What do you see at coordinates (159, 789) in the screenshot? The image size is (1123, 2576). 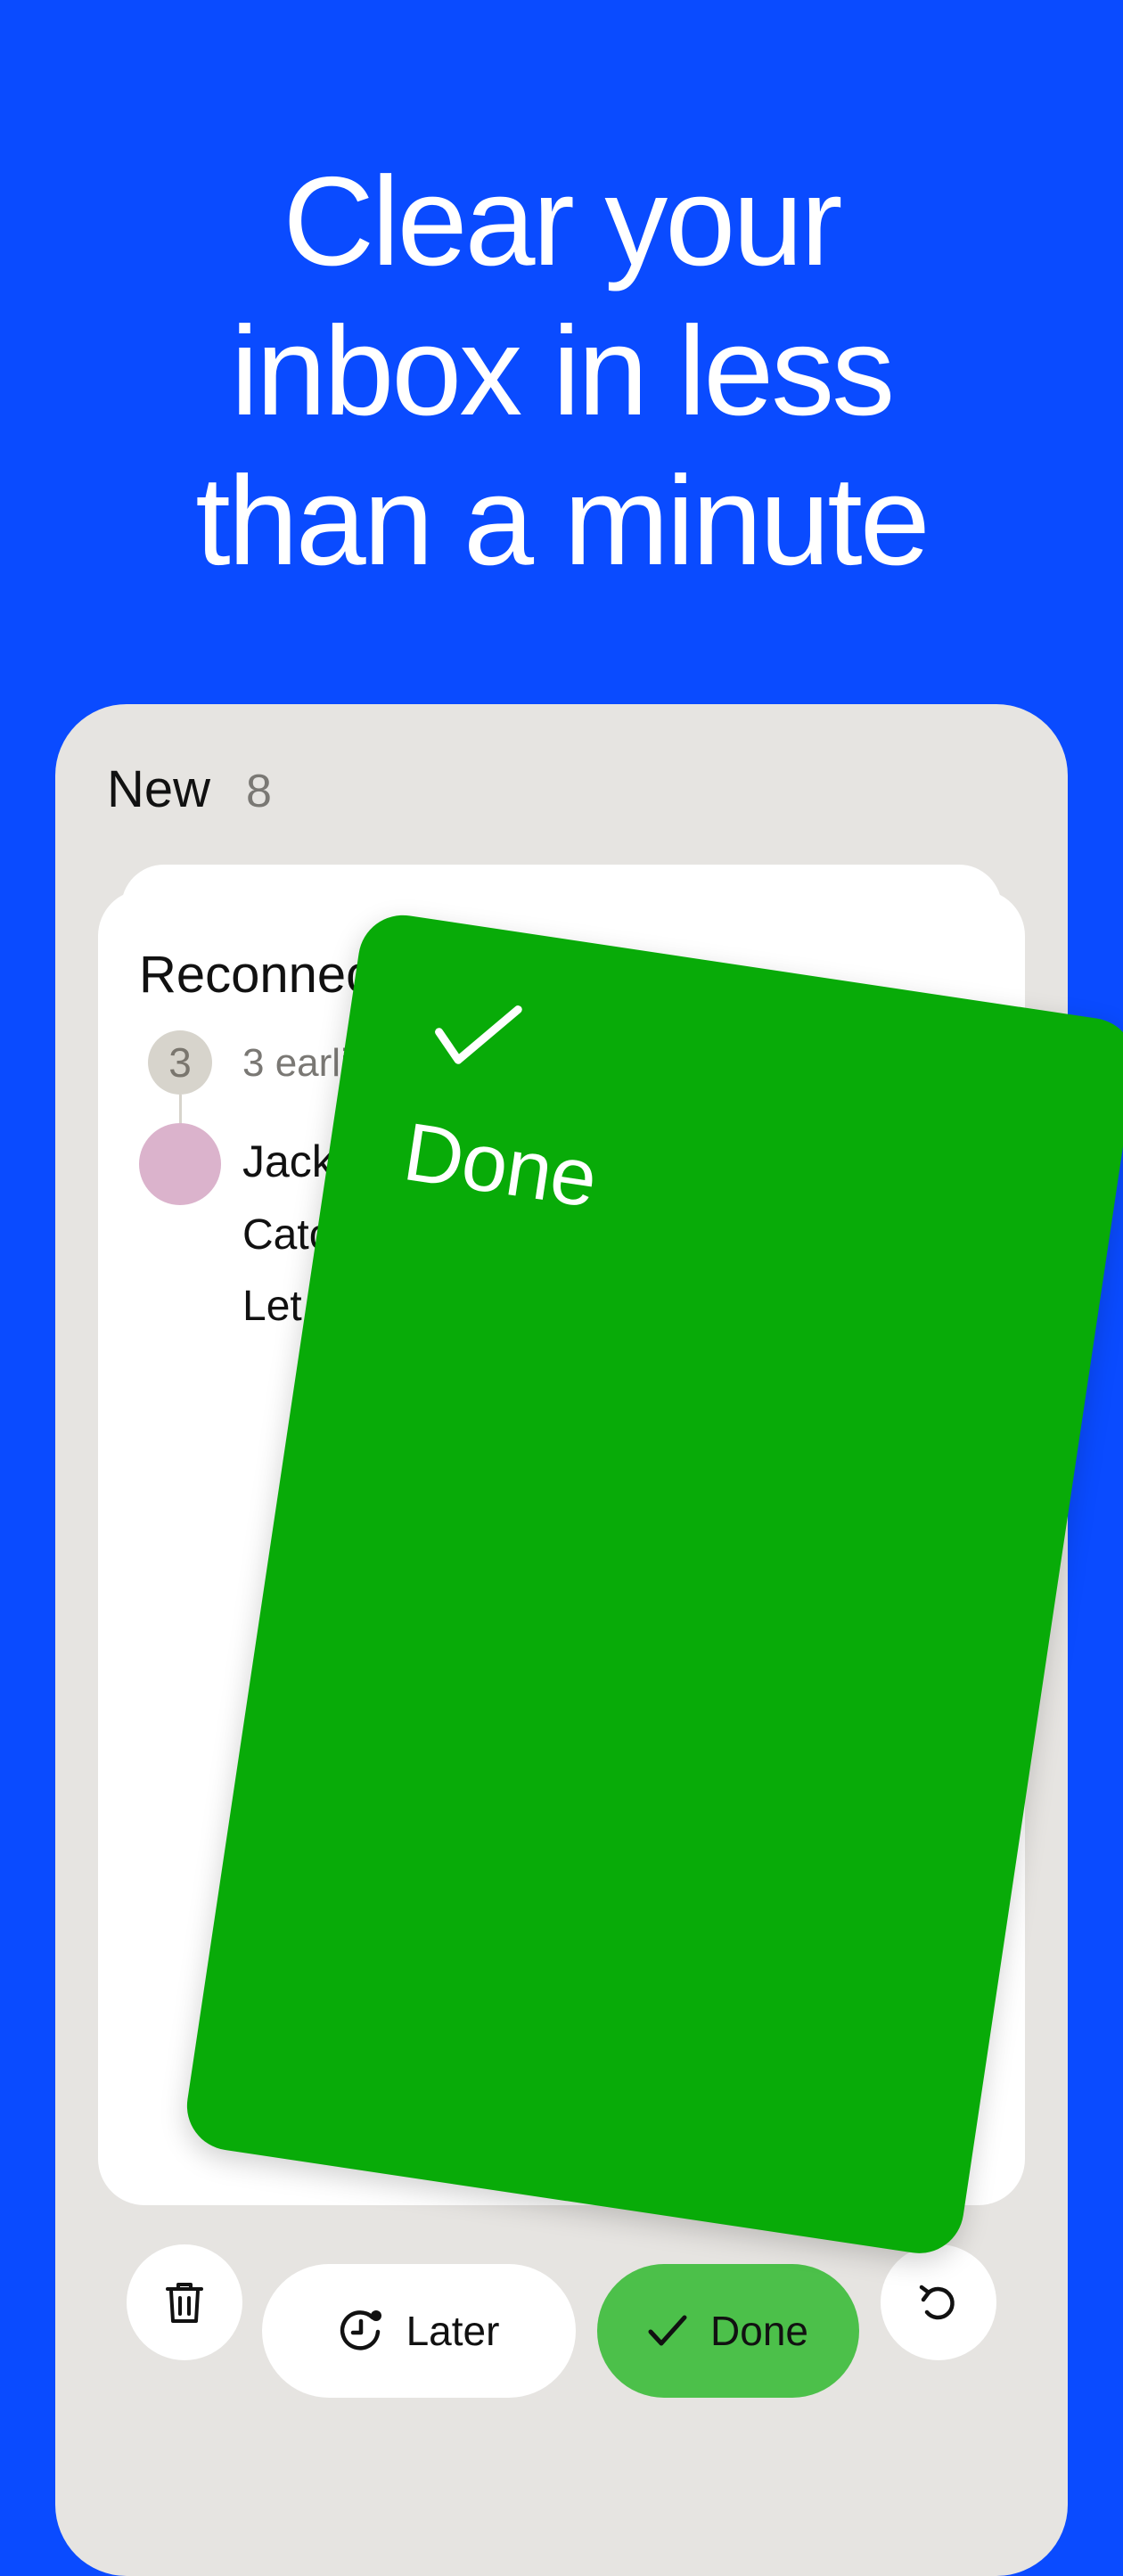 I see `section-title: New` at bounding box center [159, 789].